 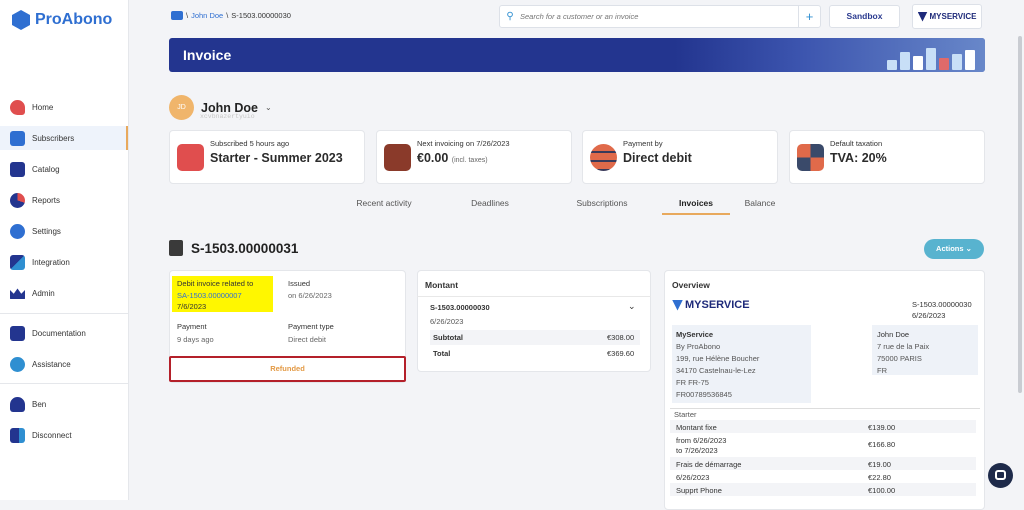 I want to click on breadcrumb: \ John Doe \ S-1503.00000030, so click(x=231, y=15).